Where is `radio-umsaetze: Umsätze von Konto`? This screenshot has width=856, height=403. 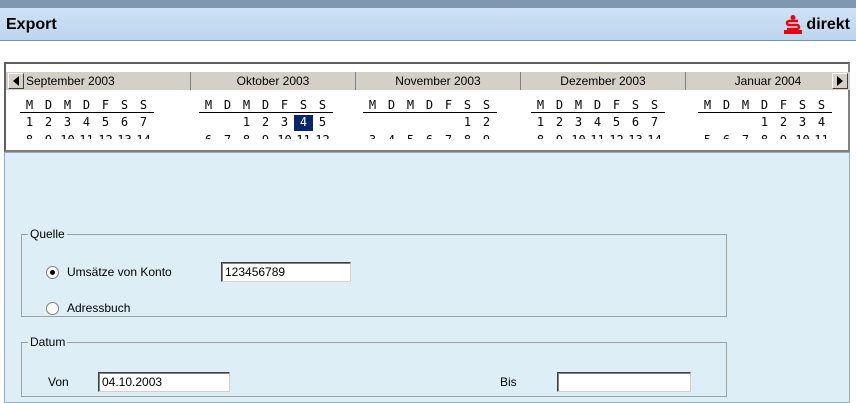
radio-umsaetze: Umsätze von Konto is located at coordinates (109, 272).